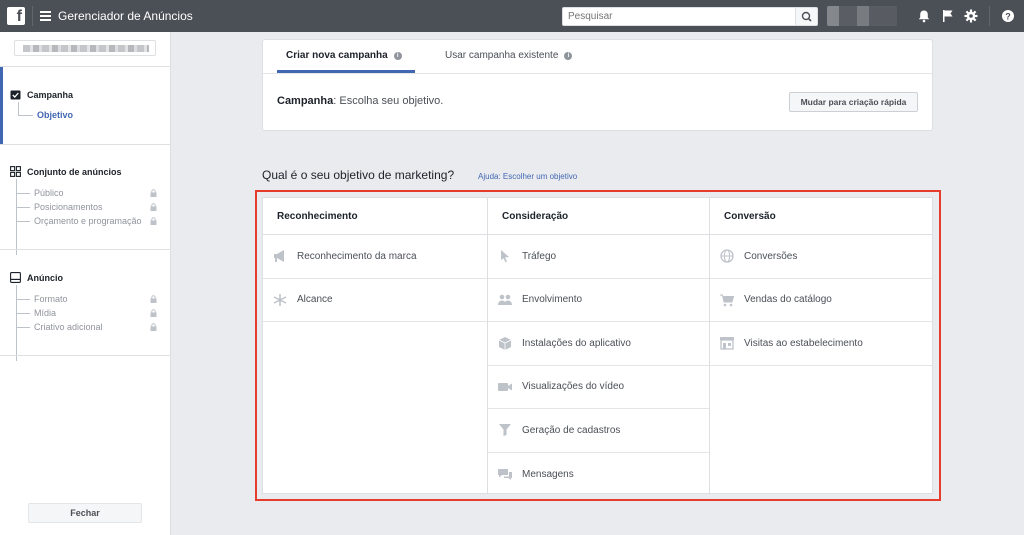  I want to click on ad-icon, so click(15, 277).